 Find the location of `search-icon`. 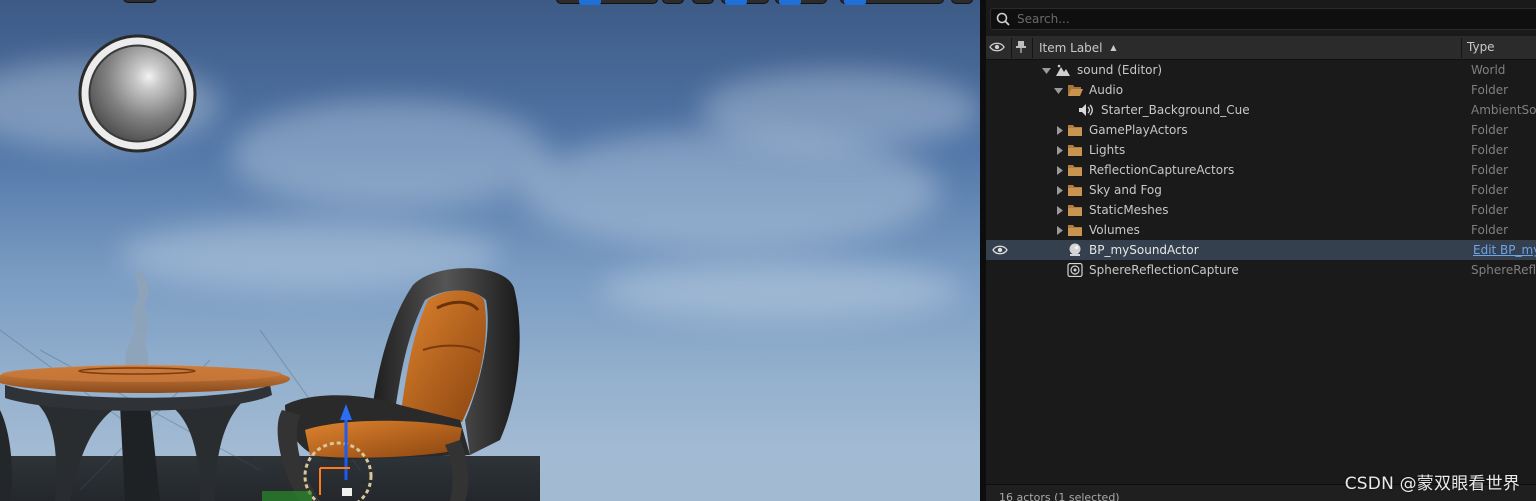

search-icon is located at coordinates (1003, 19).